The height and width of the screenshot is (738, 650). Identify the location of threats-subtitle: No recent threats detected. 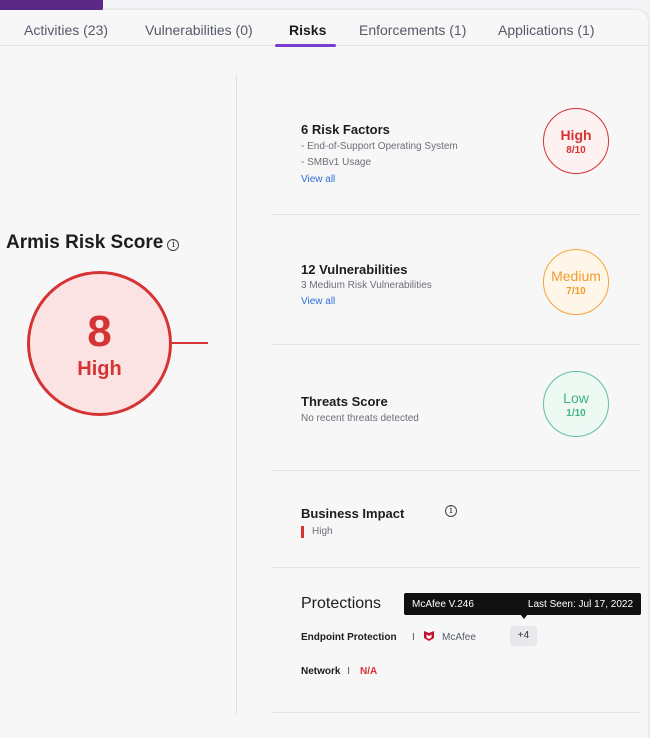
(360, 418).